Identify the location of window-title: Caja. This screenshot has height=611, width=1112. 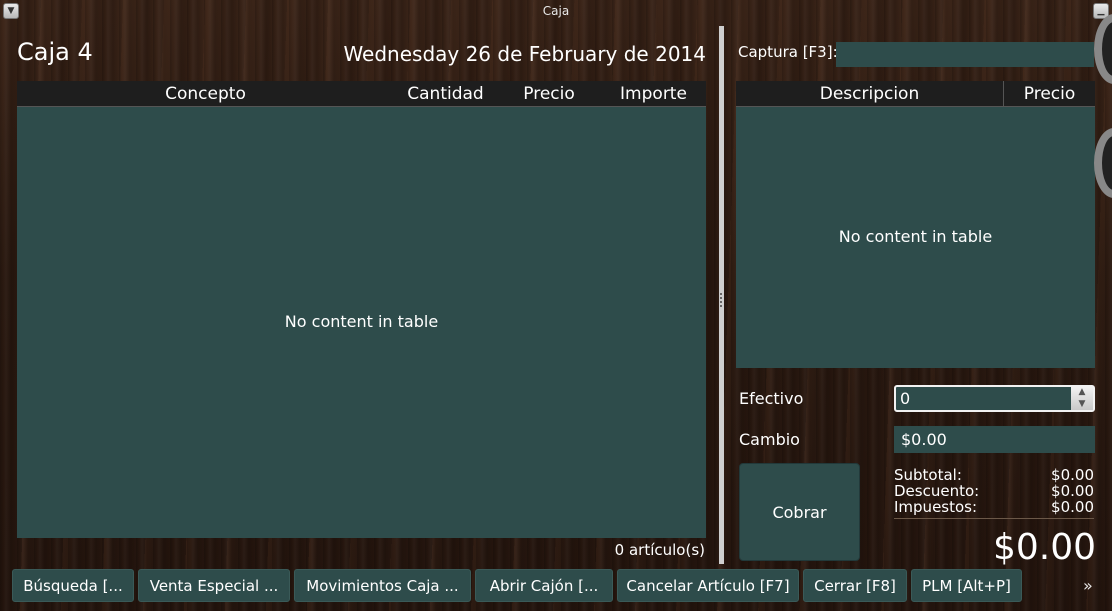
(556, 11).